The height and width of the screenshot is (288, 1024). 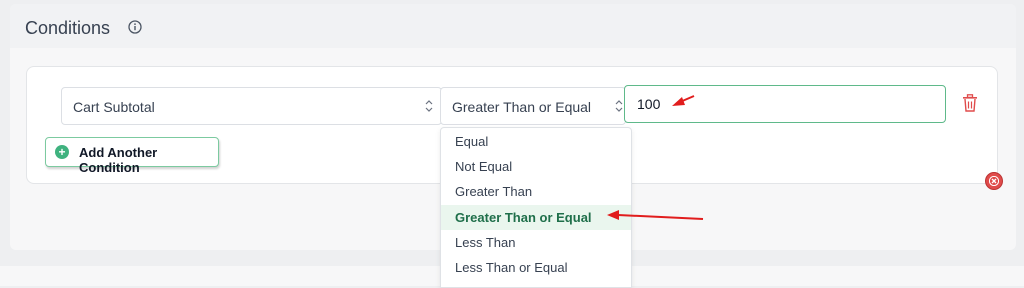 I want to click on add-condition-button: + Add Another Condition, so click(x=132, y=156).